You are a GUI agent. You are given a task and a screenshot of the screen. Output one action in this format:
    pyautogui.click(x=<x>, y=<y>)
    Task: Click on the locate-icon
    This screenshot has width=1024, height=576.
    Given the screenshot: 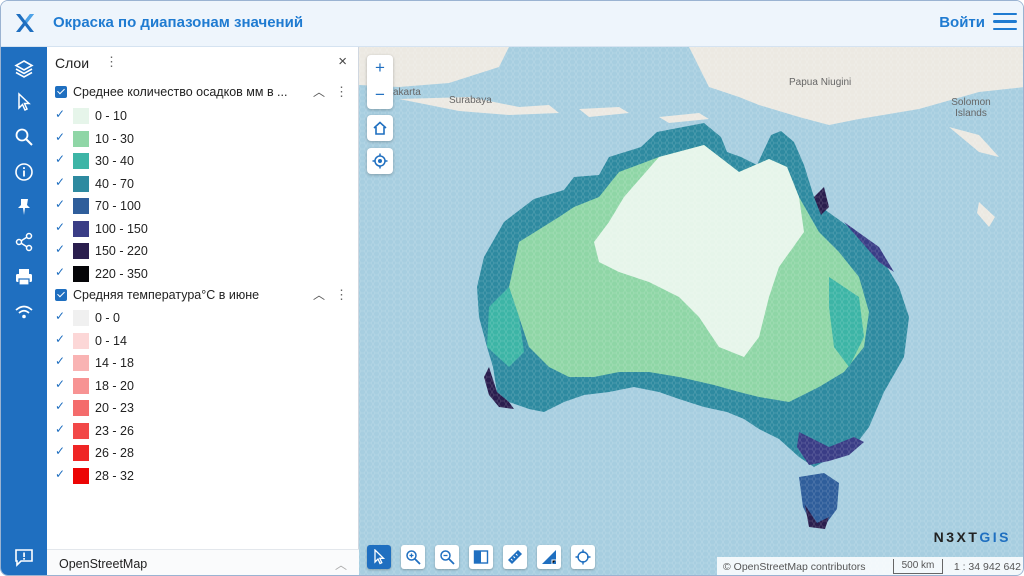 What is the action you would take?
    pyautogui.click(x=380, y=161)
    